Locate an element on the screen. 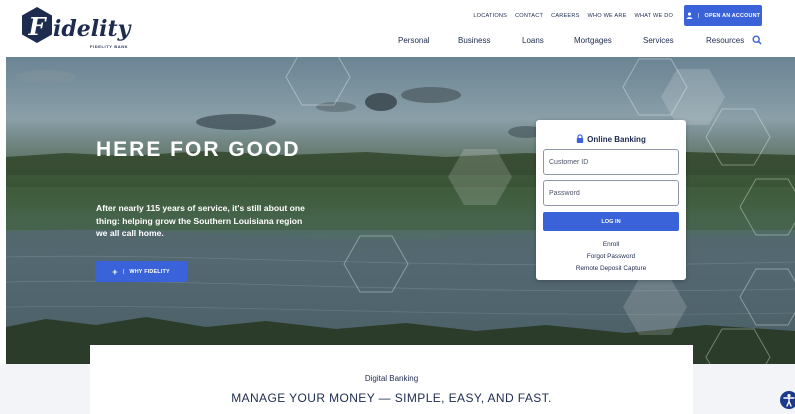 This screenshot has width=795, height=414. fidelity-logo: F idelity FIDELITY BANK is located at coordinates (84, 29).